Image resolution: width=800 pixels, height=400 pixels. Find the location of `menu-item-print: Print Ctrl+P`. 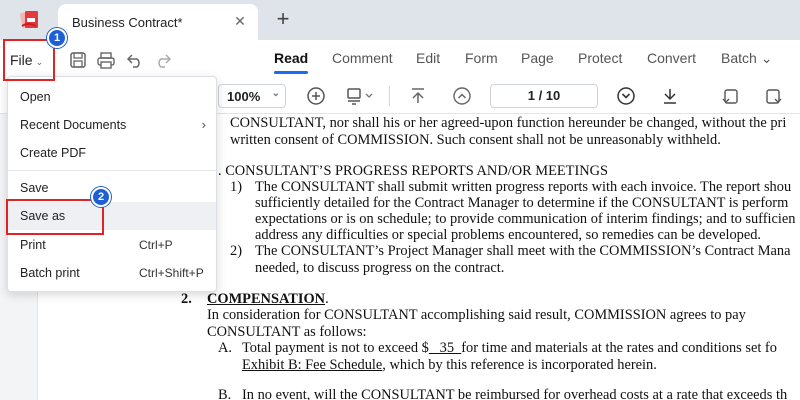

menu-item-print: Print Ctrl+P is located at coordinates (112, 245).